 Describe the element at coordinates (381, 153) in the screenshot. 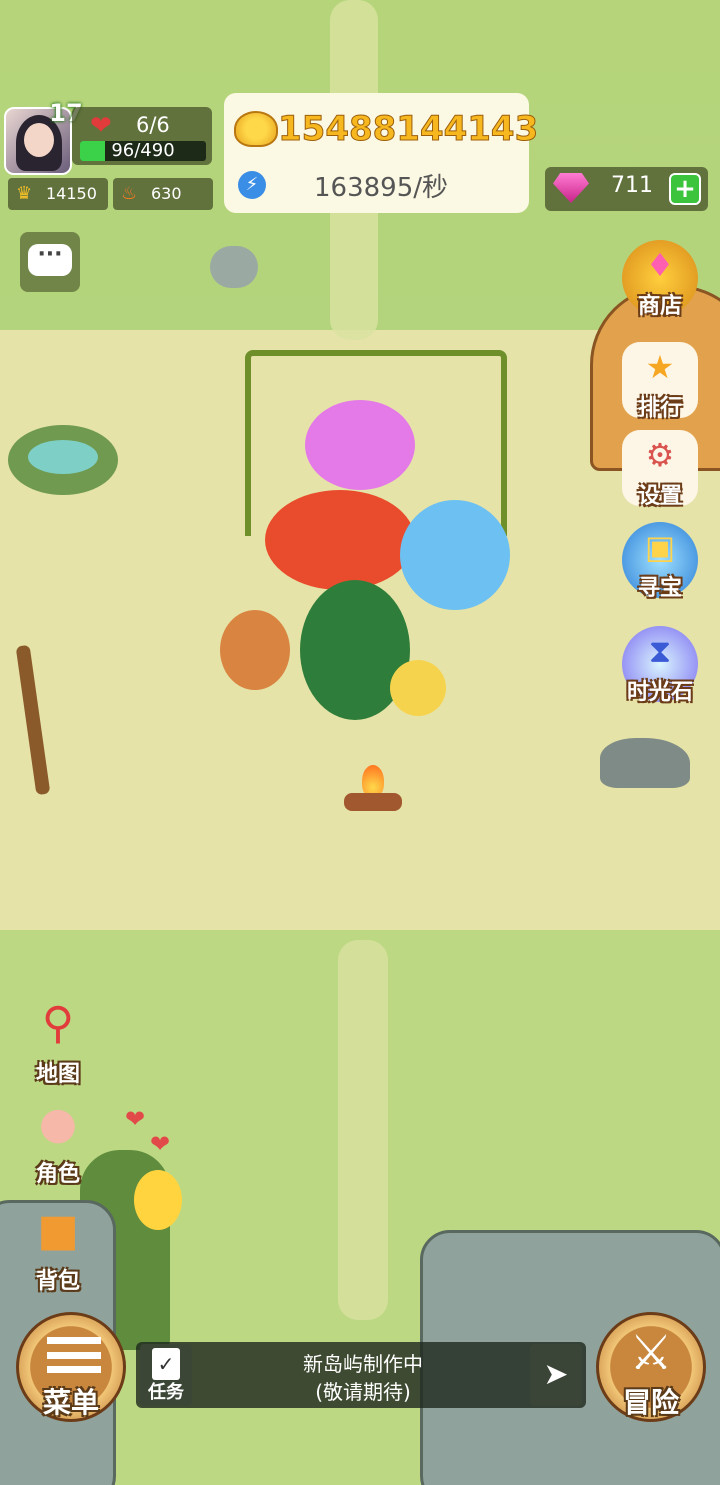

I see `currency-panel: 15488144143 ⚡ 163895/秒` at that location.